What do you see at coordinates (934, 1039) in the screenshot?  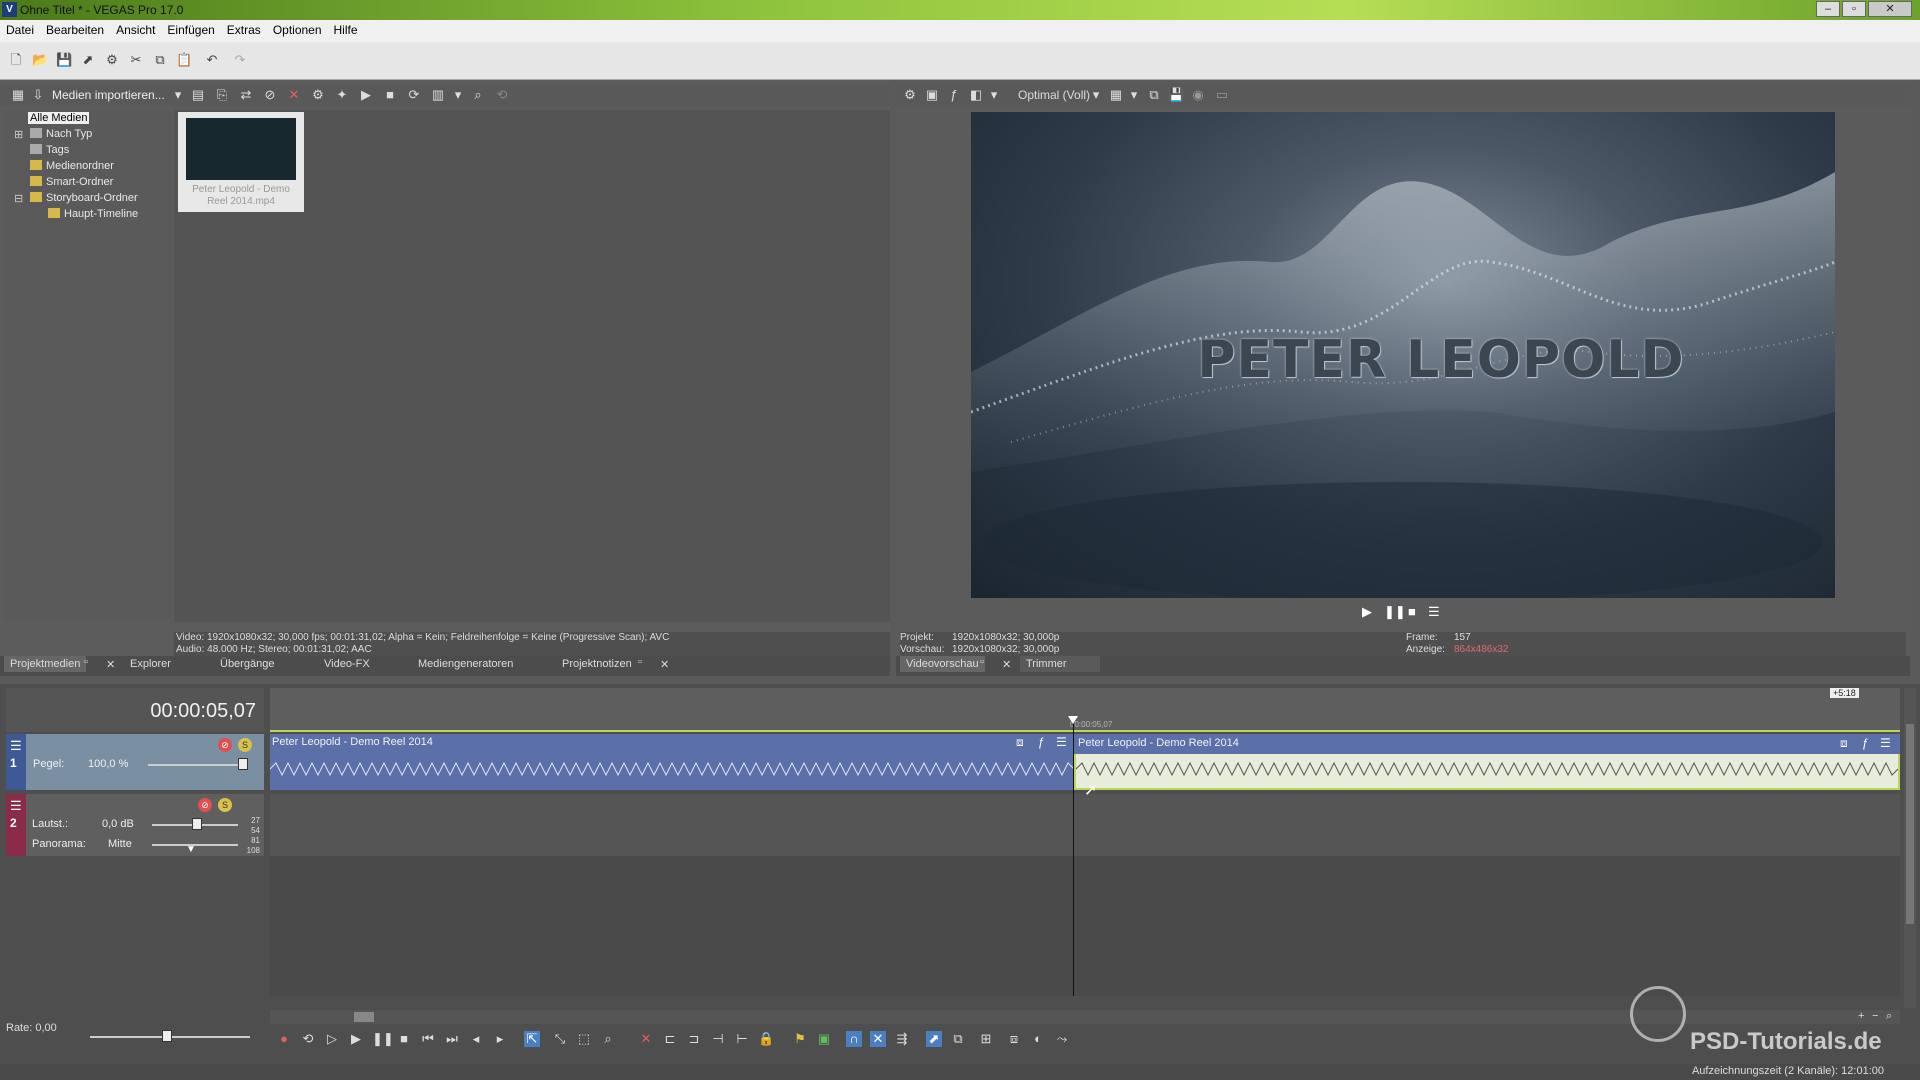 I see `lock-envelopes-icon: ⬈` at bounding box center [934, 1039].